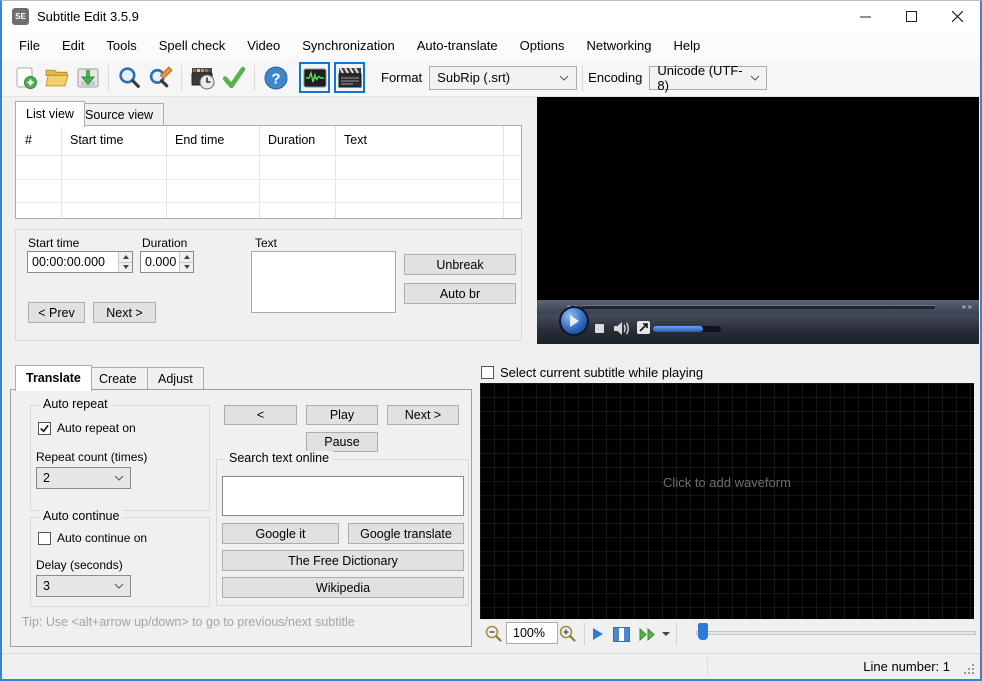  I want to click on search-text-input, so click(343, 496).